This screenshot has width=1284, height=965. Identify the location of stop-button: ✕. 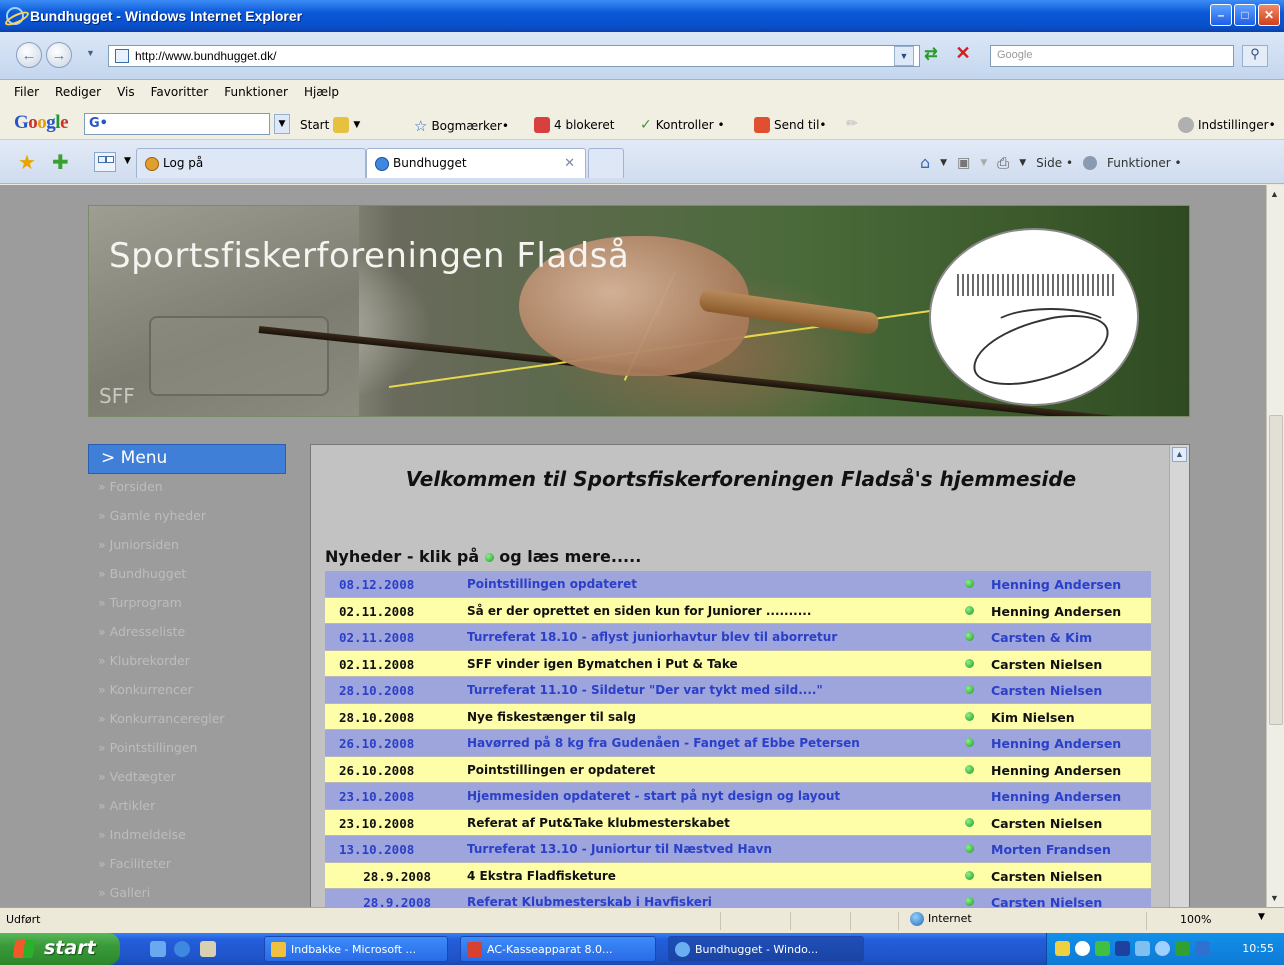
(963, 54).